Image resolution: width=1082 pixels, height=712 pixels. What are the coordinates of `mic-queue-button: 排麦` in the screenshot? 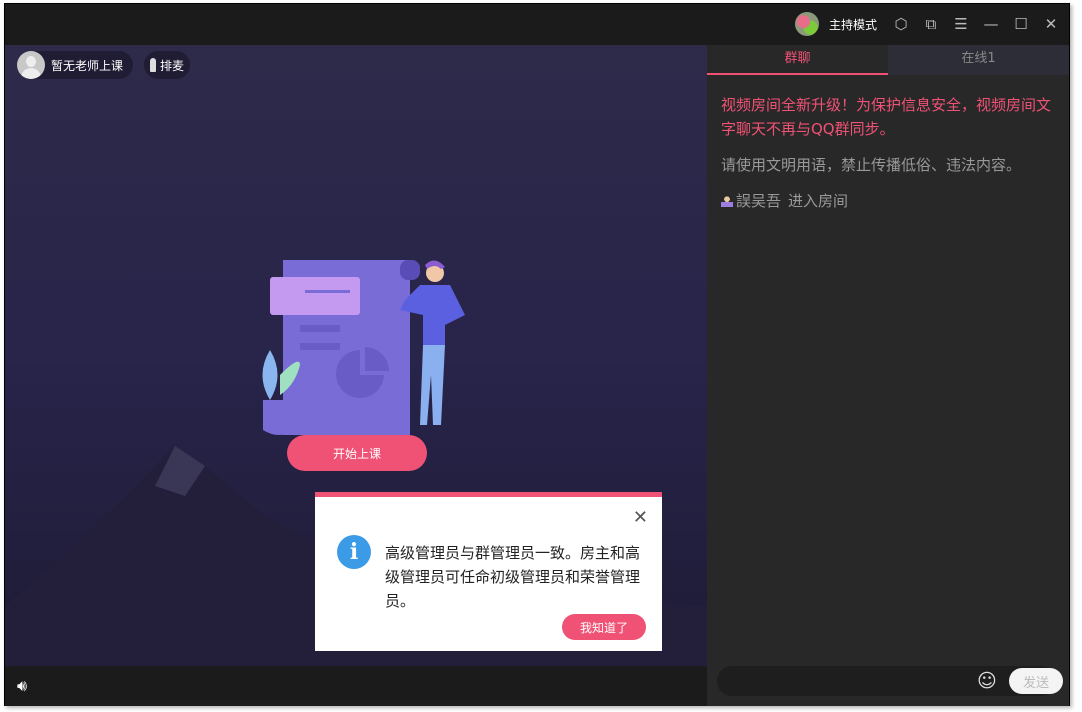 It's located at (167, 65).